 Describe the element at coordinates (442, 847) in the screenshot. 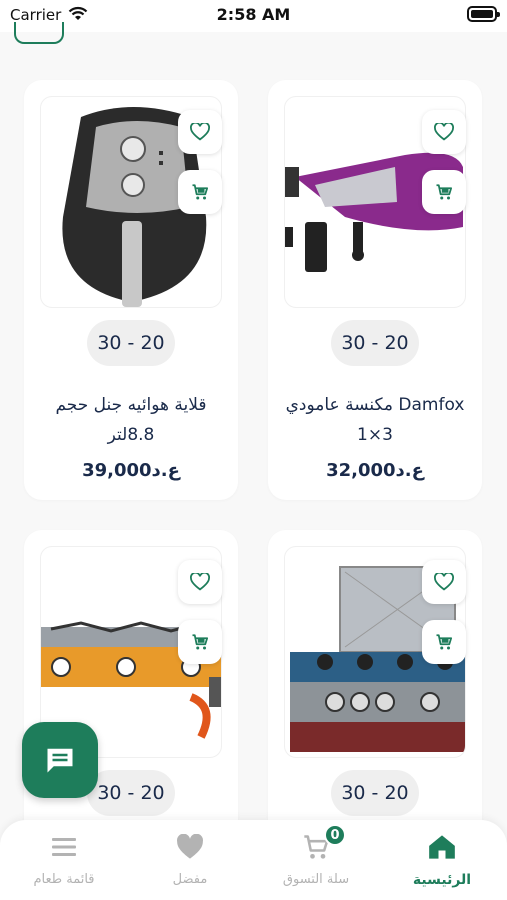

I see `home-icon` at that location.